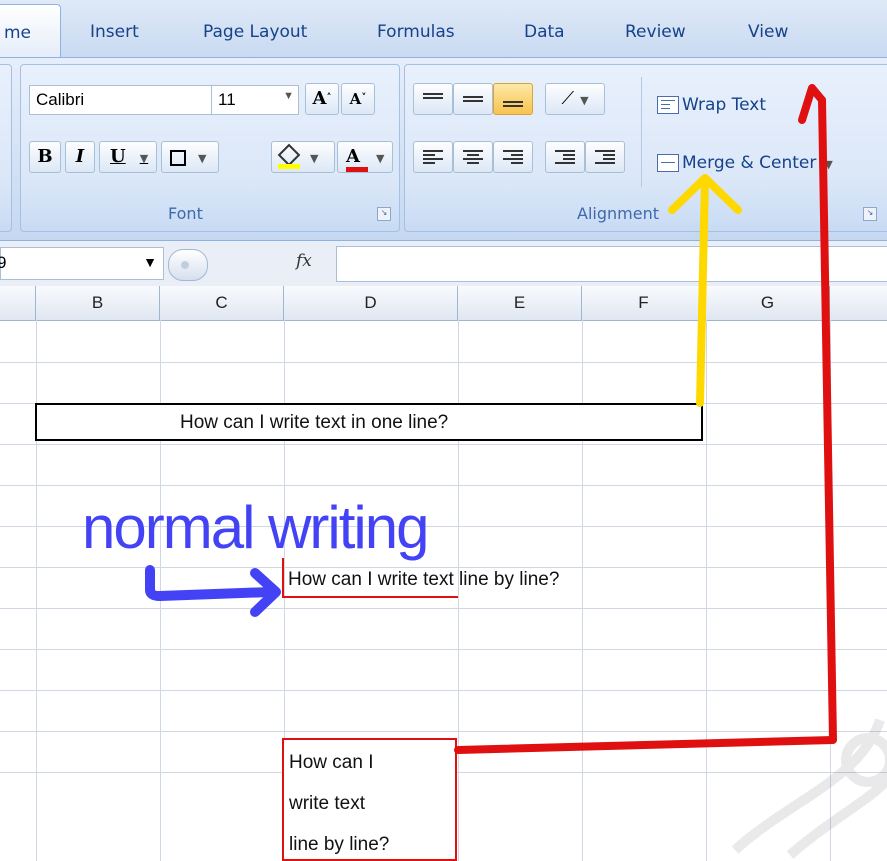 This screenshot has height=861, width=887. Describe the element at coordinates (188, 265) in the screenshot. I see `formula-bar-splitter` at that location.